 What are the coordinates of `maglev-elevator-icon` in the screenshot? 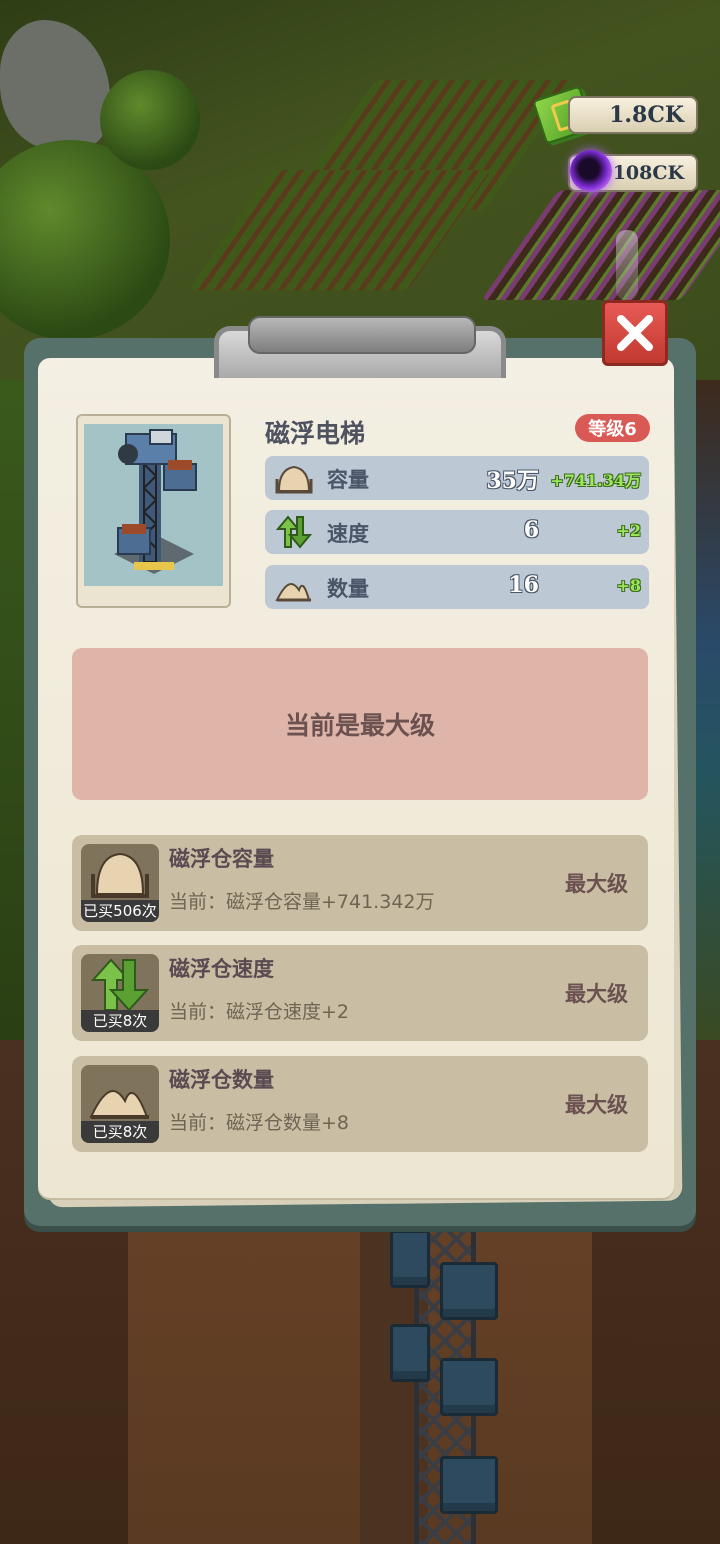 It's located at (153, 505).